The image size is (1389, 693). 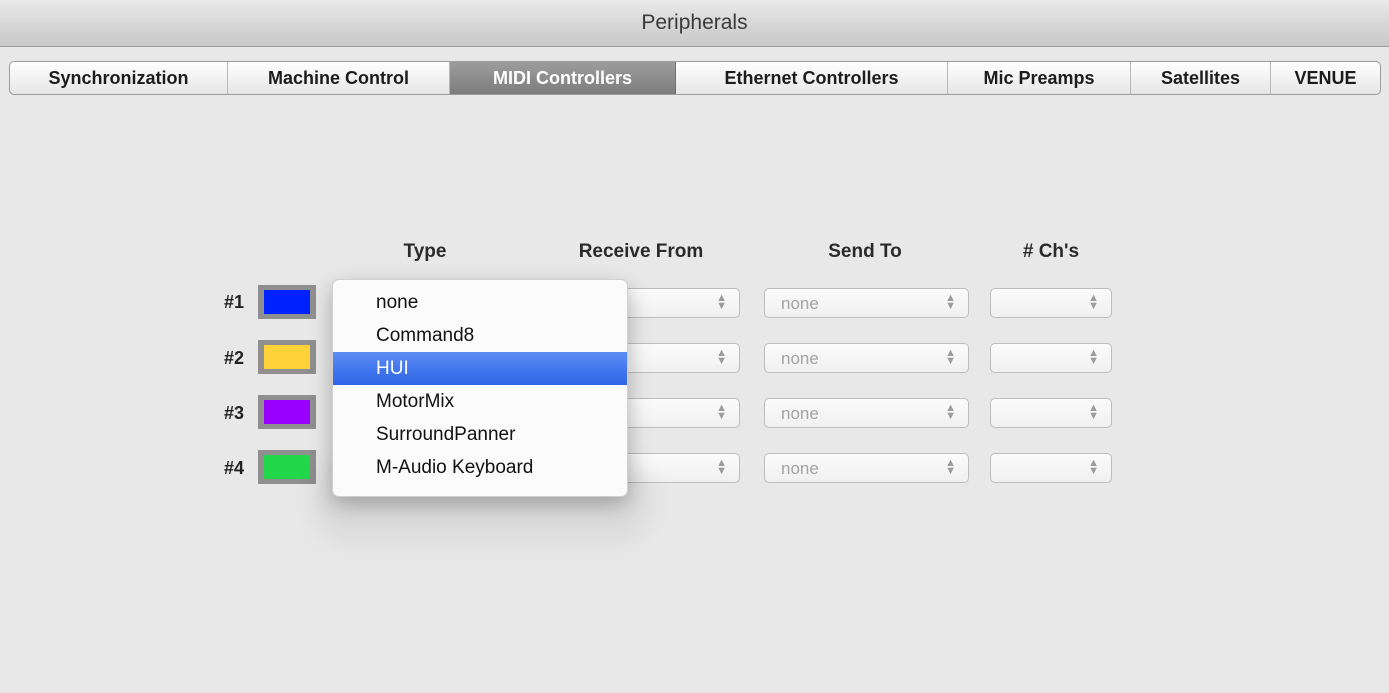 I want to click on menu-item-m-audio-keyboard: M-Audio Keyboard, so click(x=480, y=467).